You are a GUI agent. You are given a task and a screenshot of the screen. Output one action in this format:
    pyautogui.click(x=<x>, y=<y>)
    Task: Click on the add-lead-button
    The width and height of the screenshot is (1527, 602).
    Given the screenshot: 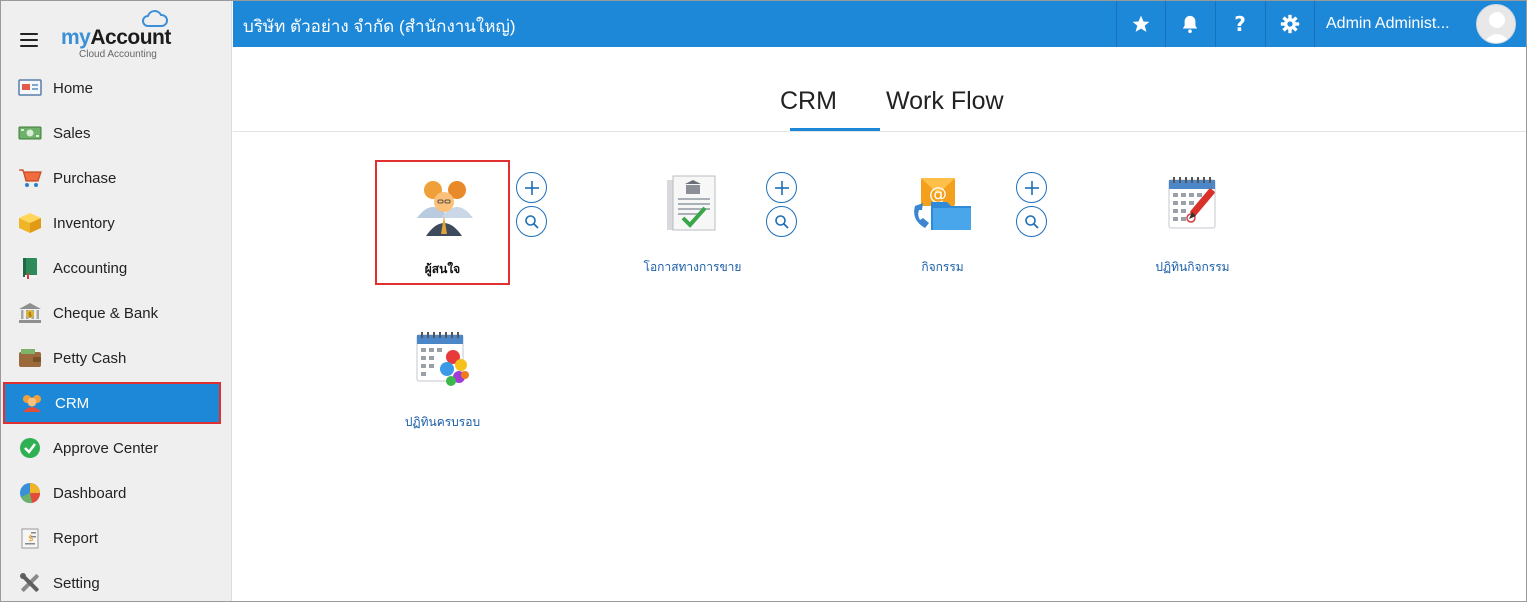 What is the action you would take?
    pyautogui.click(x=531, y=187)
    